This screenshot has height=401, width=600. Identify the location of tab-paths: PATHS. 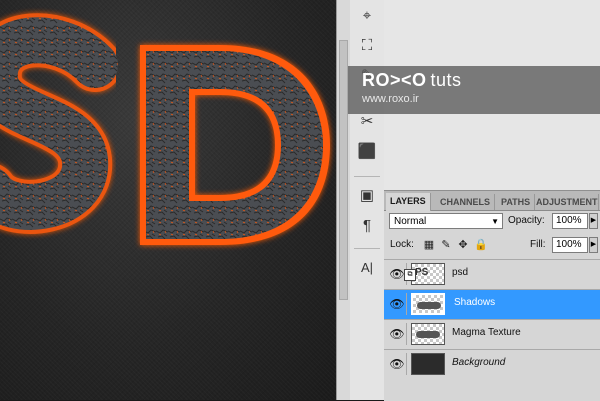
(516, 202).